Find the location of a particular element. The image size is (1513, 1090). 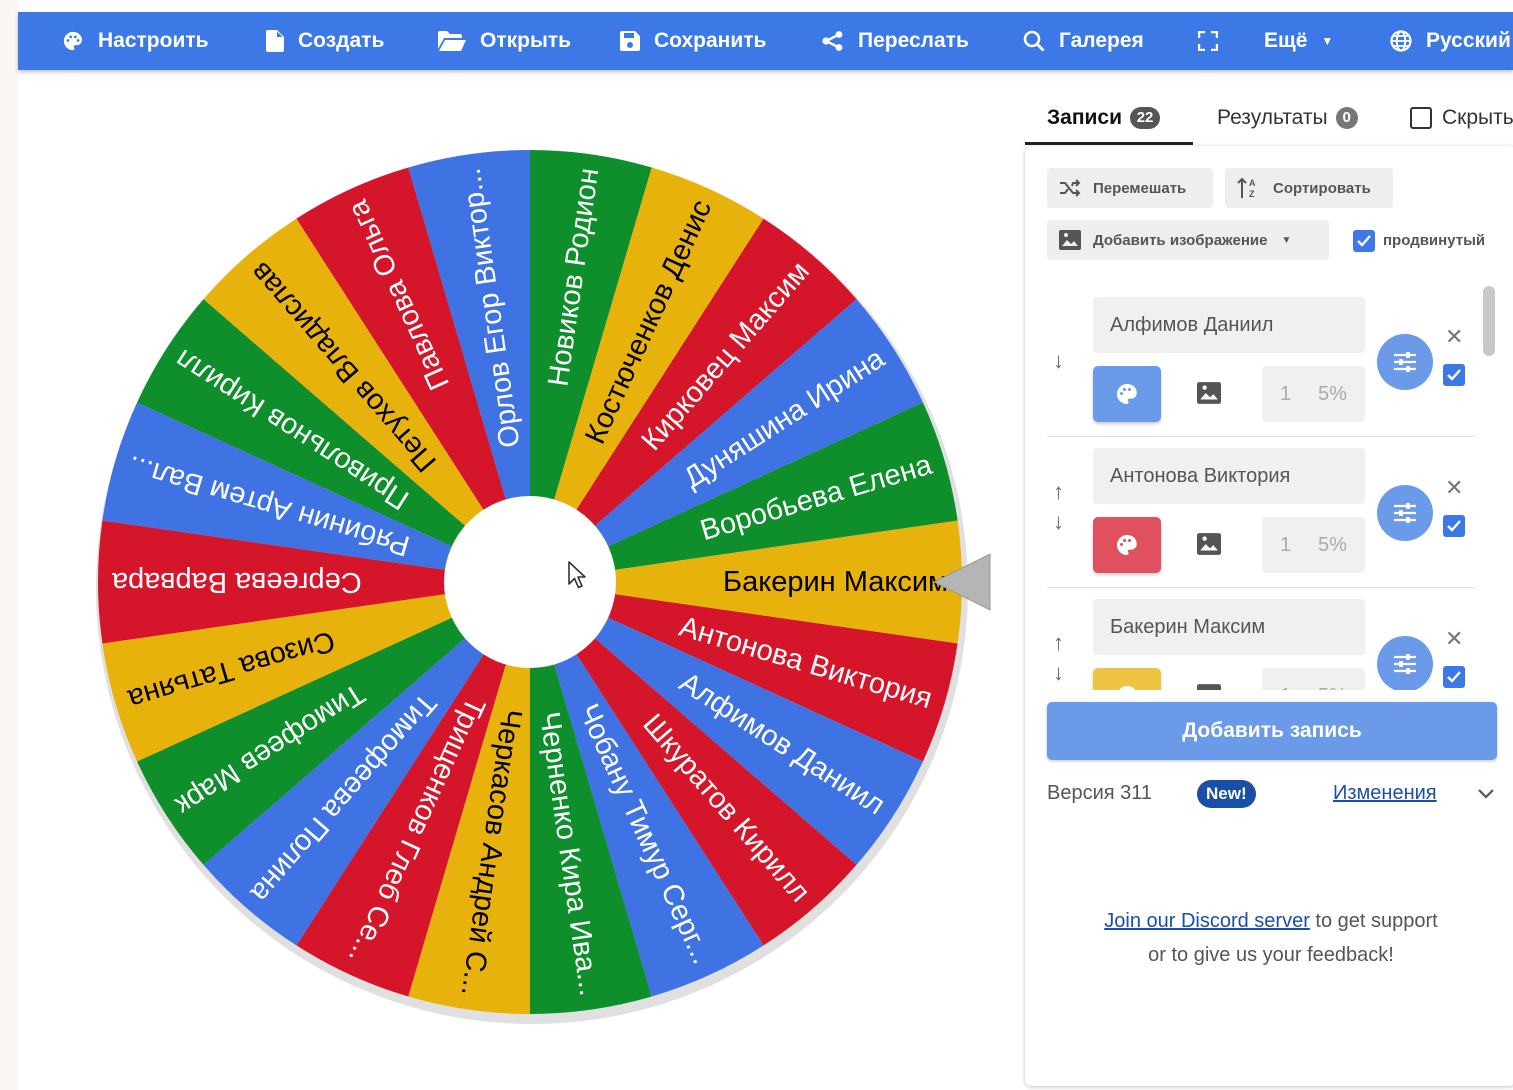

tab-results-label: Результаты is located at coordinates (1272, 117).